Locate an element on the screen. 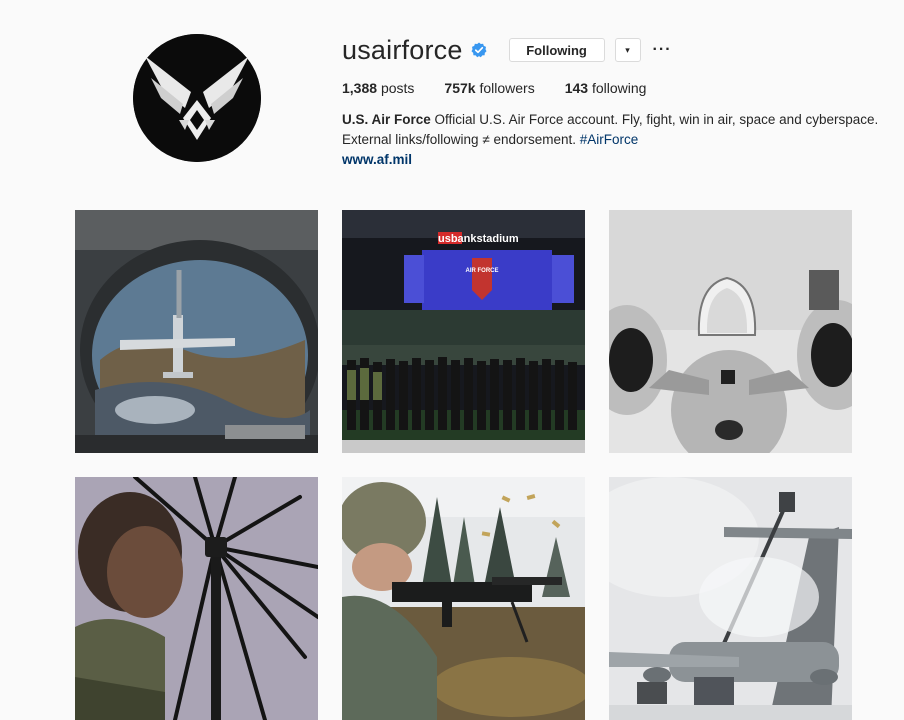  post-stadium: AIR FORCE usbankstadium is located at coordinates (463, 331).